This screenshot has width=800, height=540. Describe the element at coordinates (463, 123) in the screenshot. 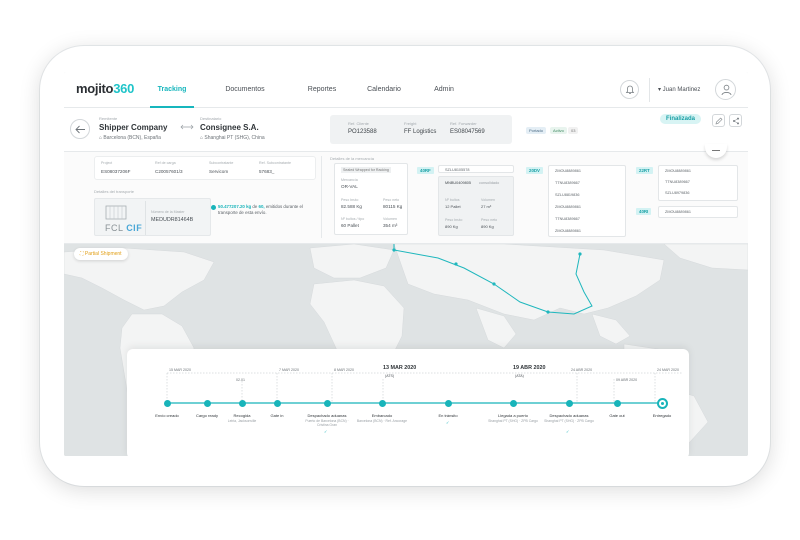

I see `ref-forwarder-label: Ref. Forwarder` at that location.